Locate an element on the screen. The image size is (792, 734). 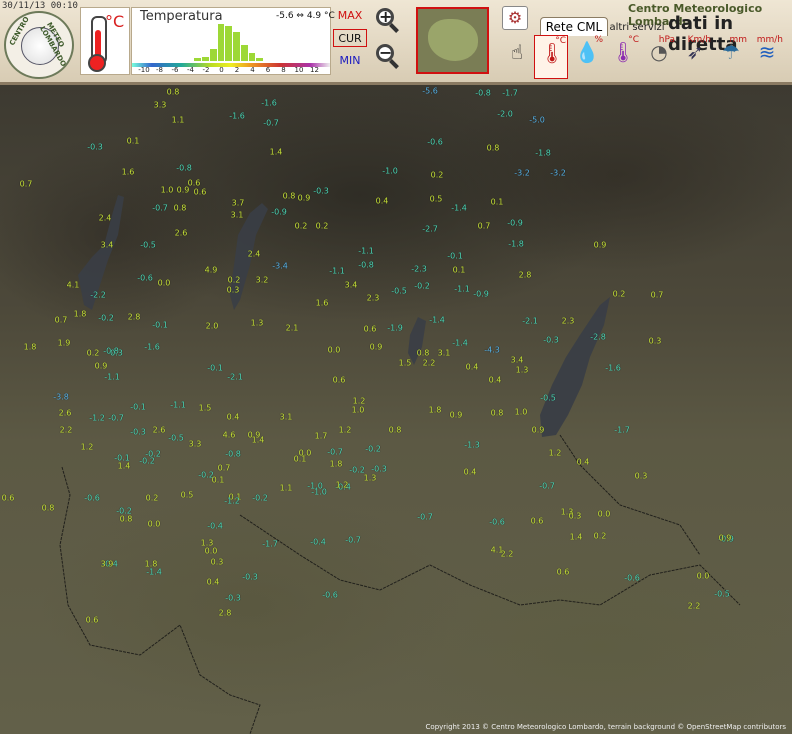
station-value: 2.0 is located at coordinates (212, 326).